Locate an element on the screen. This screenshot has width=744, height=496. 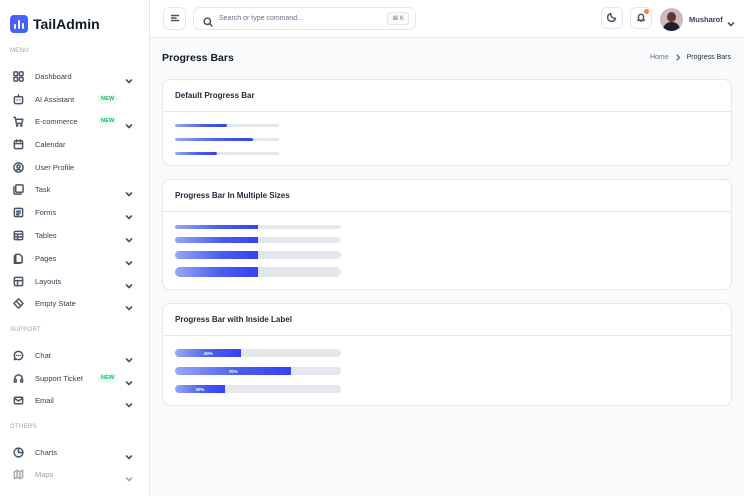
sidebar-item-ai-assistant: AI Assistant NEW is located at coordinates (74, 99).